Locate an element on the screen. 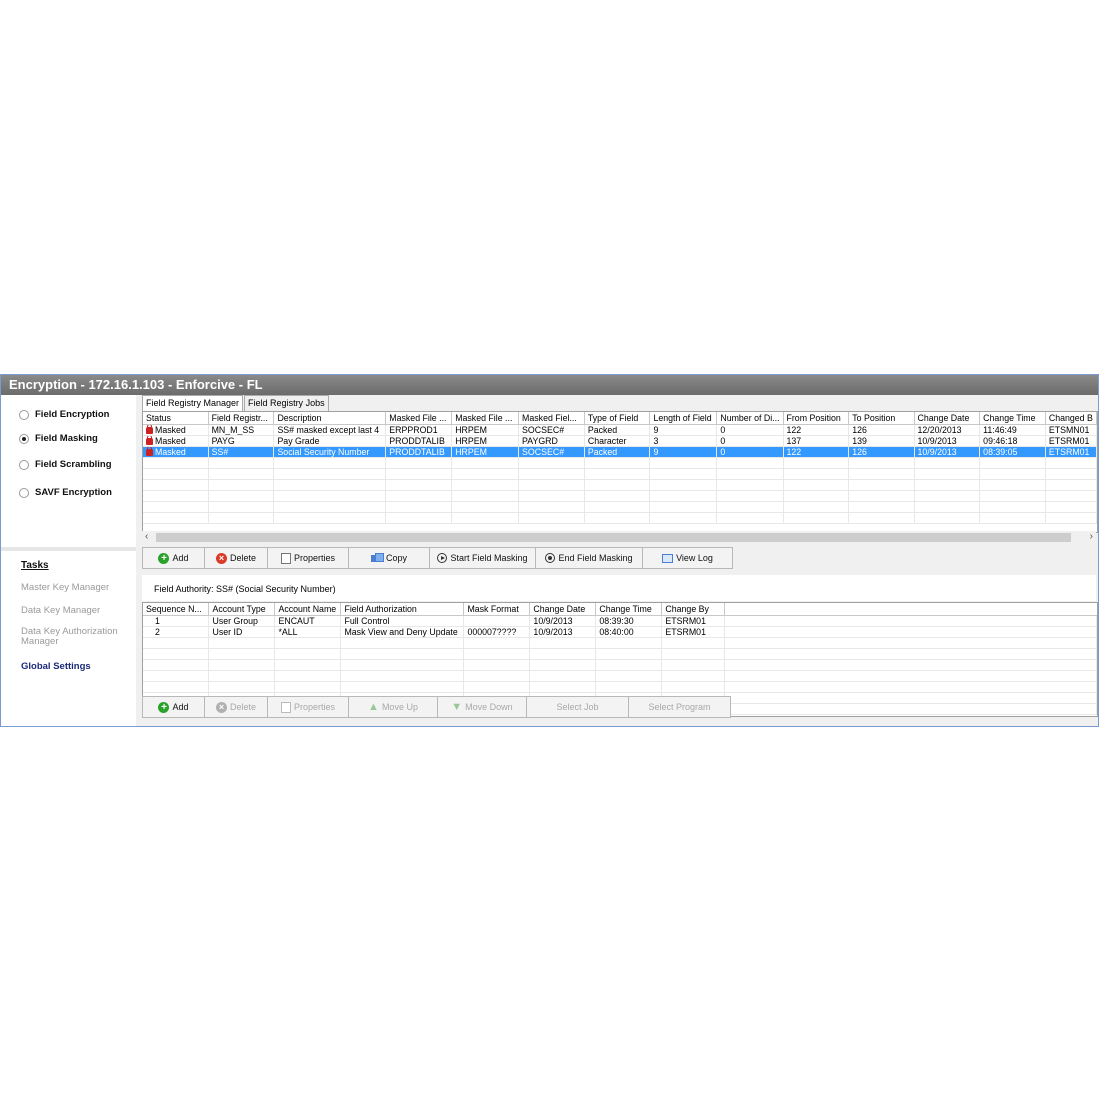 The height and width of the screenshot is (1100, 1100). copy-button: Copy is located at coordinates (389, 558).